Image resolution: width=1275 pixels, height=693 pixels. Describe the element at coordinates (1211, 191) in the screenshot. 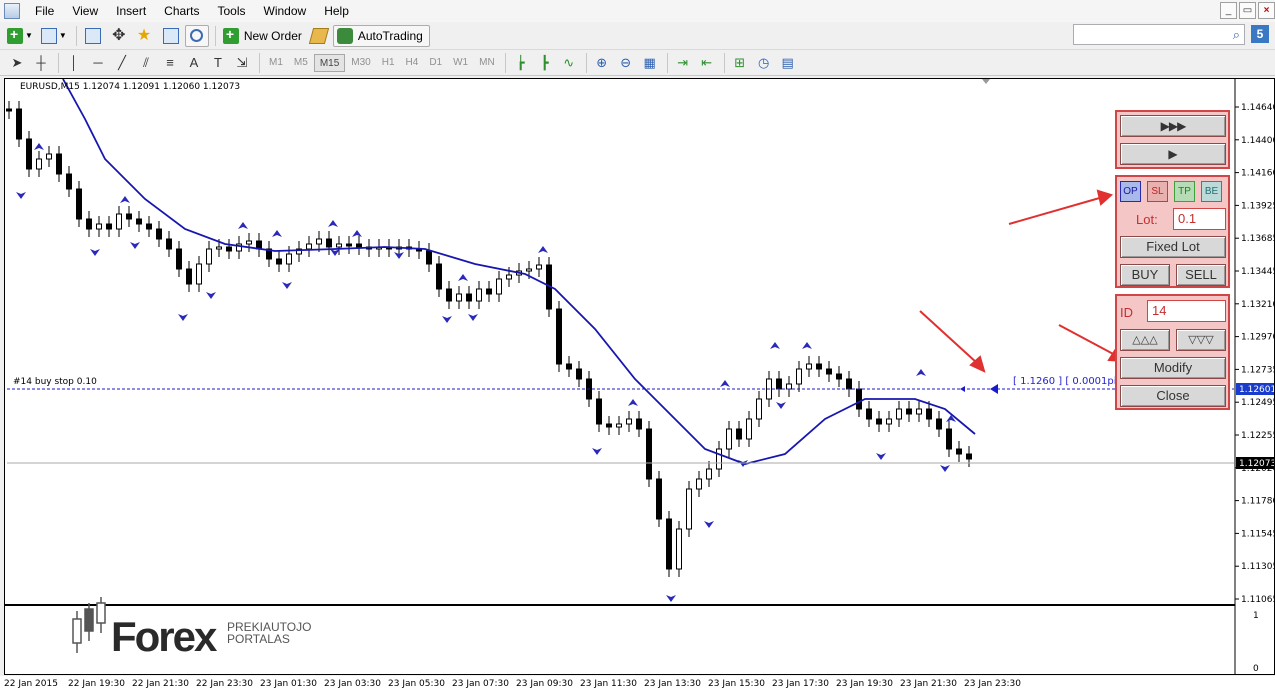

I see `be-toggle: BE` at that location.